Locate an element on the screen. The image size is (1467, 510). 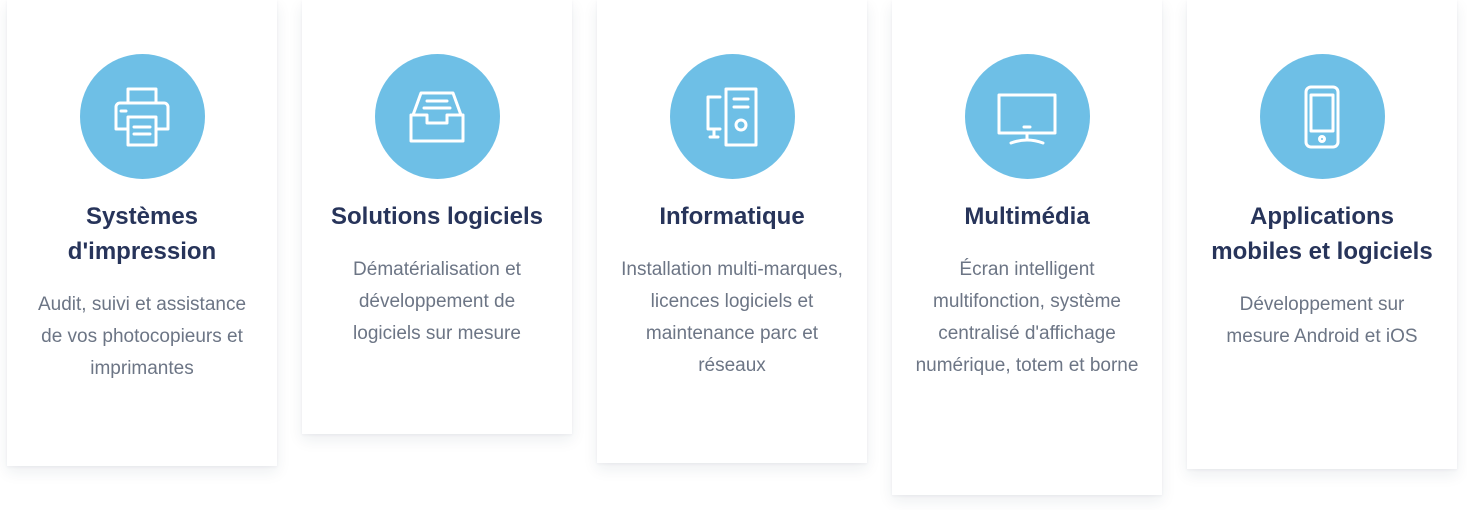
service-title: Informatique is located at coordinates (732, 216).